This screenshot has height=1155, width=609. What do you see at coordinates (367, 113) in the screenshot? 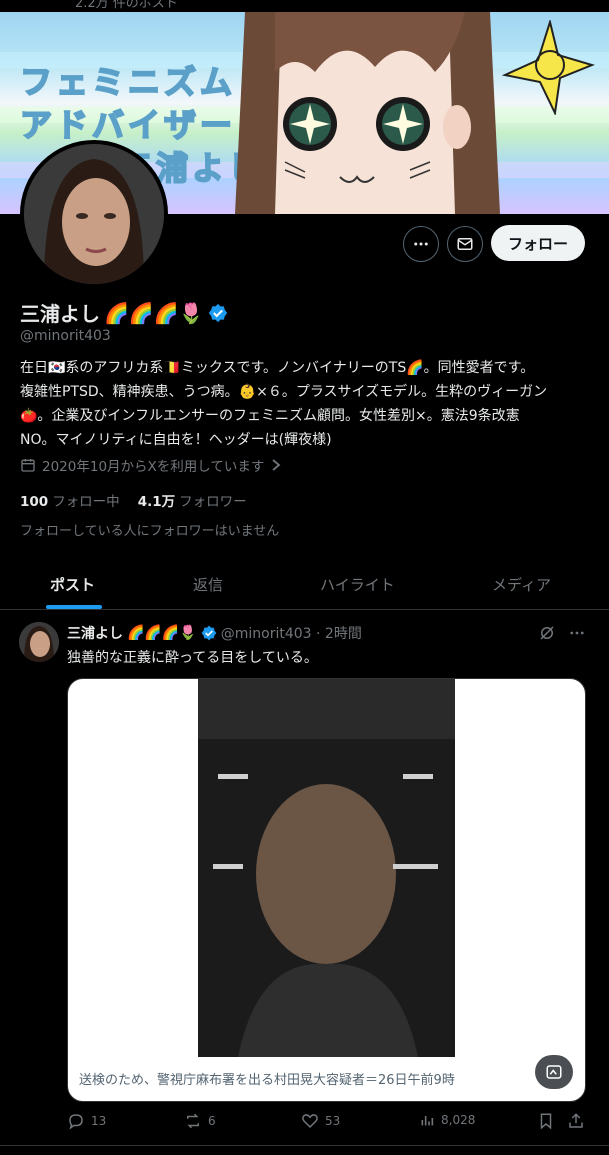
I see `banner-anime-illustration` at bounding box center [367, 113].